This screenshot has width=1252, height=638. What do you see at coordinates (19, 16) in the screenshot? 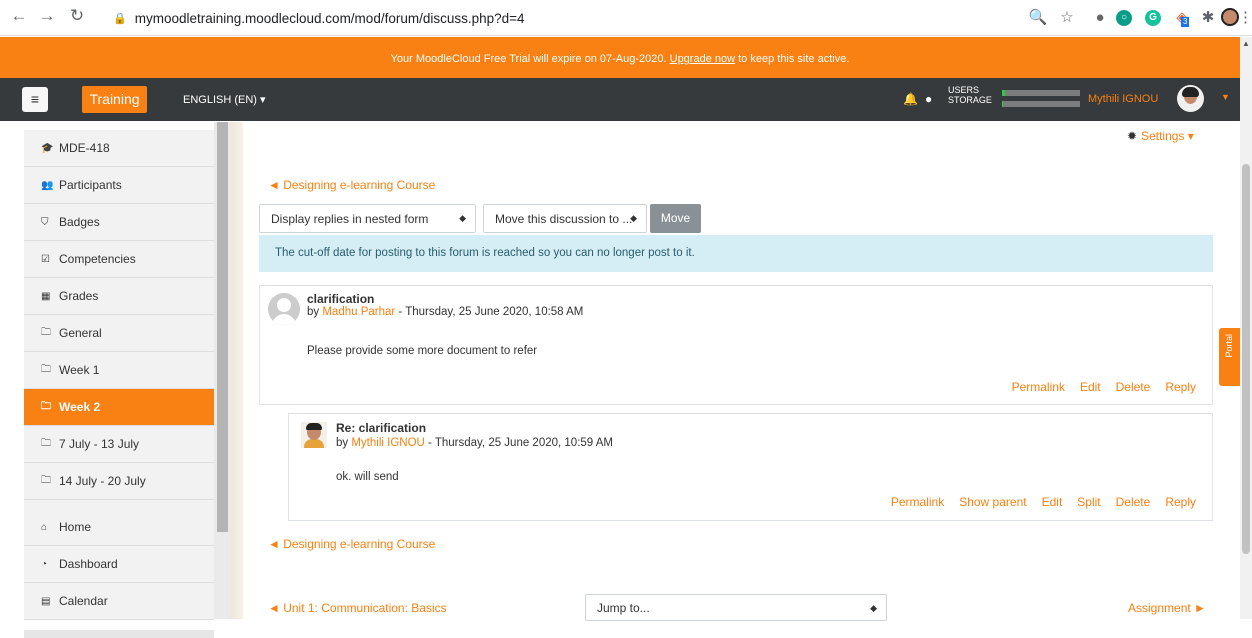
I see `back-arrow-icon: ←` at bounding box center [19, 16].